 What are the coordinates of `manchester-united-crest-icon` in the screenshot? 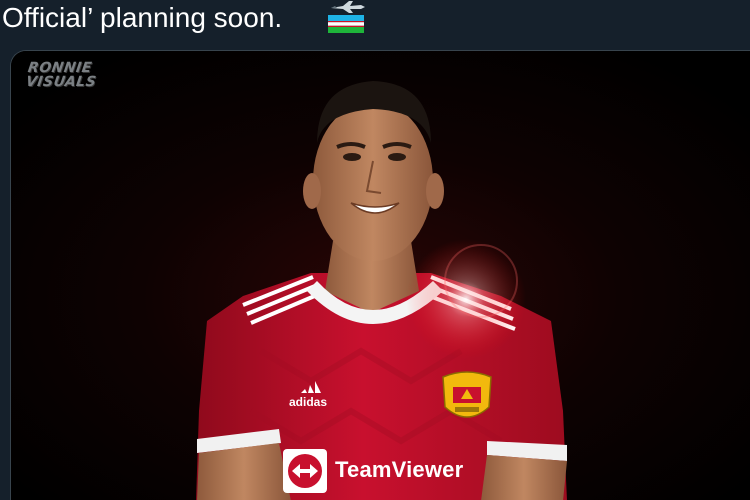 It's located at (467, 394).